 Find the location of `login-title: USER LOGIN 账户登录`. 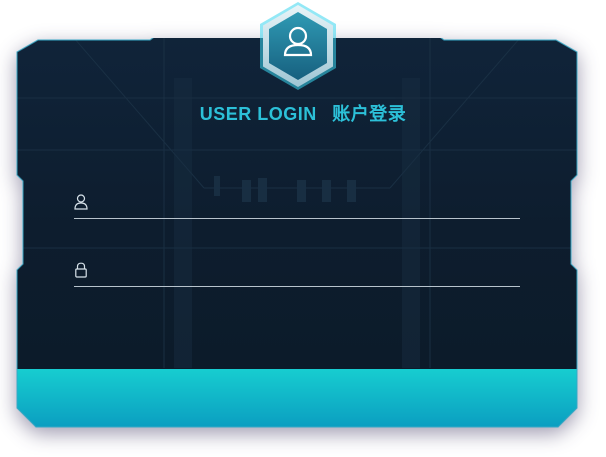

login-title: USER LOGIN 账户登录 is located at coordinates (303, 113).